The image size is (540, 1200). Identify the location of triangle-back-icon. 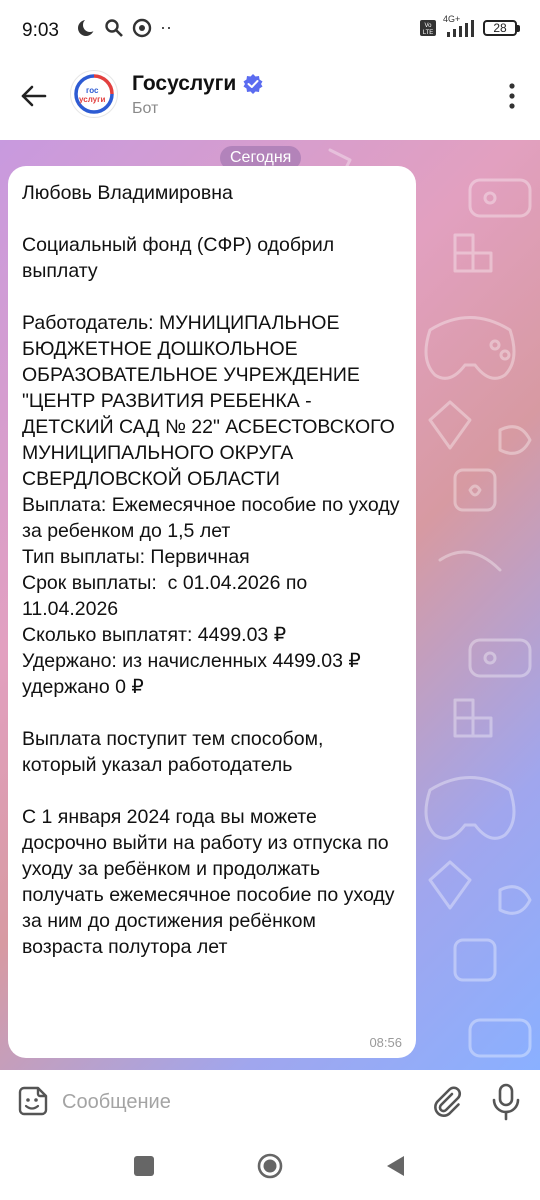
(396, 1166).